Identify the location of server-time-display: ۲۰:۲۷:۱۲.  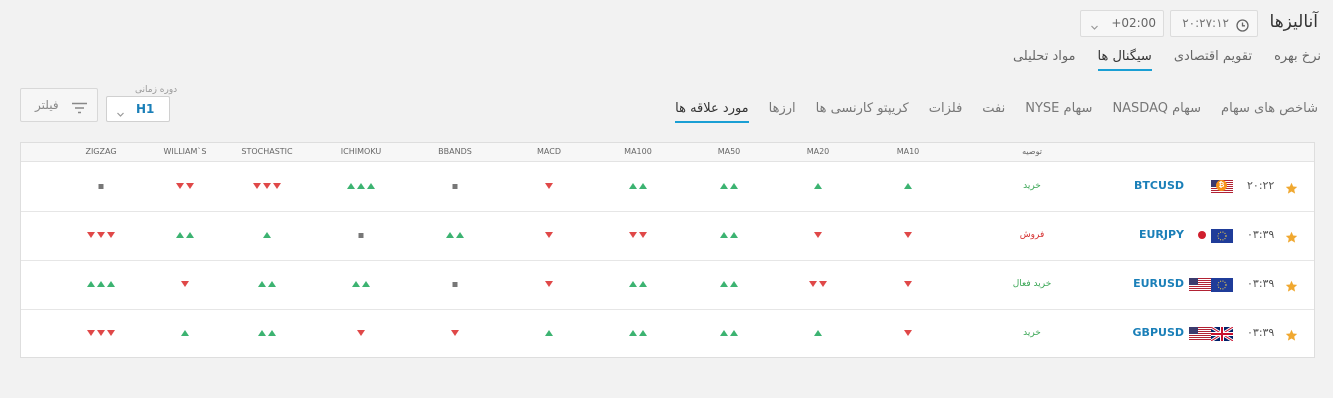
(1214, 23).